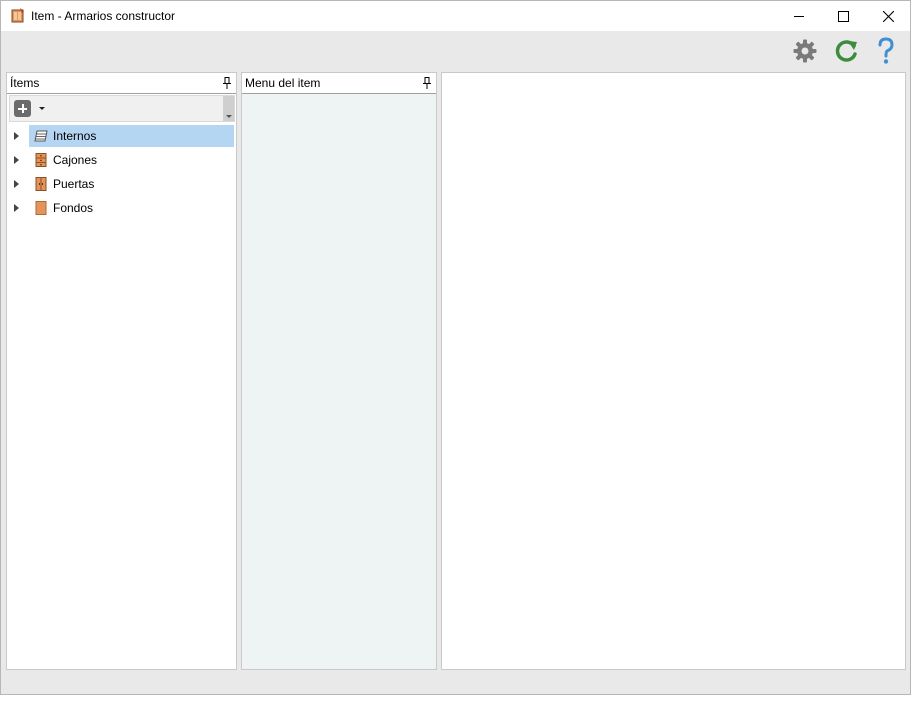  Describe the element at coordinates (22, 108) in the screenshot. I see `add-icon` at that location.